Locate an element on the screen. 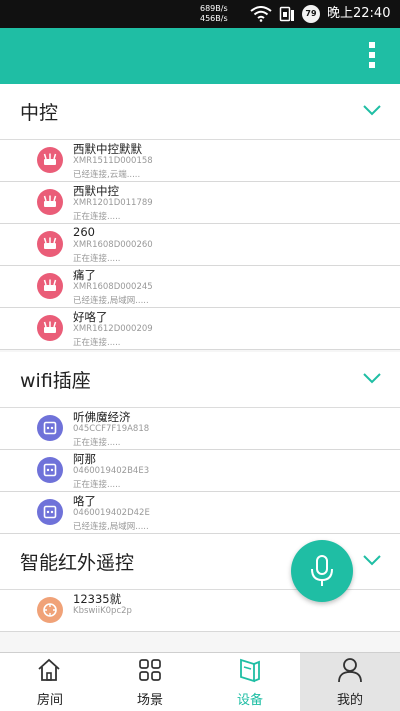 The width and height of the screenshot is (400, 711). device-serial: XMR1201D011789 is located at coordinates (113, 203).